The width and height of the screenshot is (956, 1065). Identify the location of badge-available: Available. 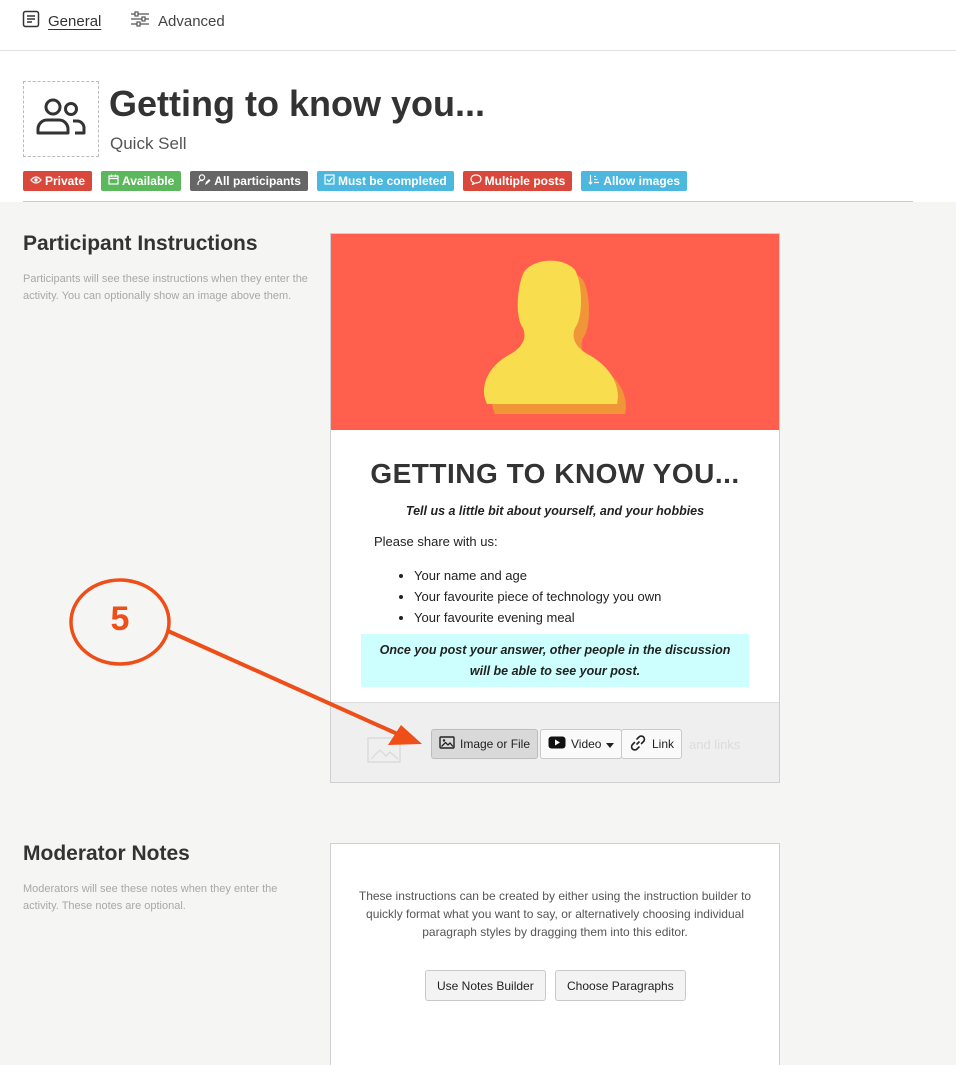
(141, 181).